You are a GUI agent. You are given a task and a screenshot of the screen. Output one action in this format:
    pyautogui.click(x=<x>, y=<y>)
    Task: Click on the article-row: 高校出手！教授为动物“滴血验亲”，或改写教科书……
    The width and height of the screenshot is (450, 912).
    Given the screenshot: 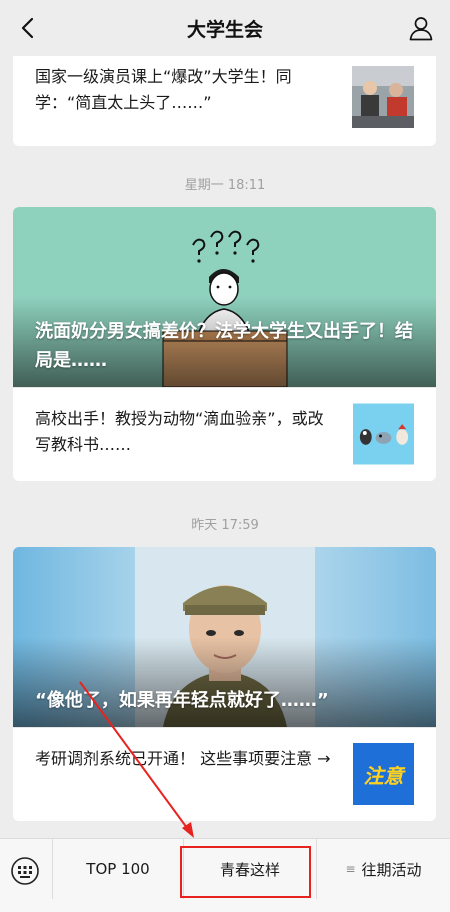 What is the action you would take?
    pyautogui.click(x=224, y=434)
    